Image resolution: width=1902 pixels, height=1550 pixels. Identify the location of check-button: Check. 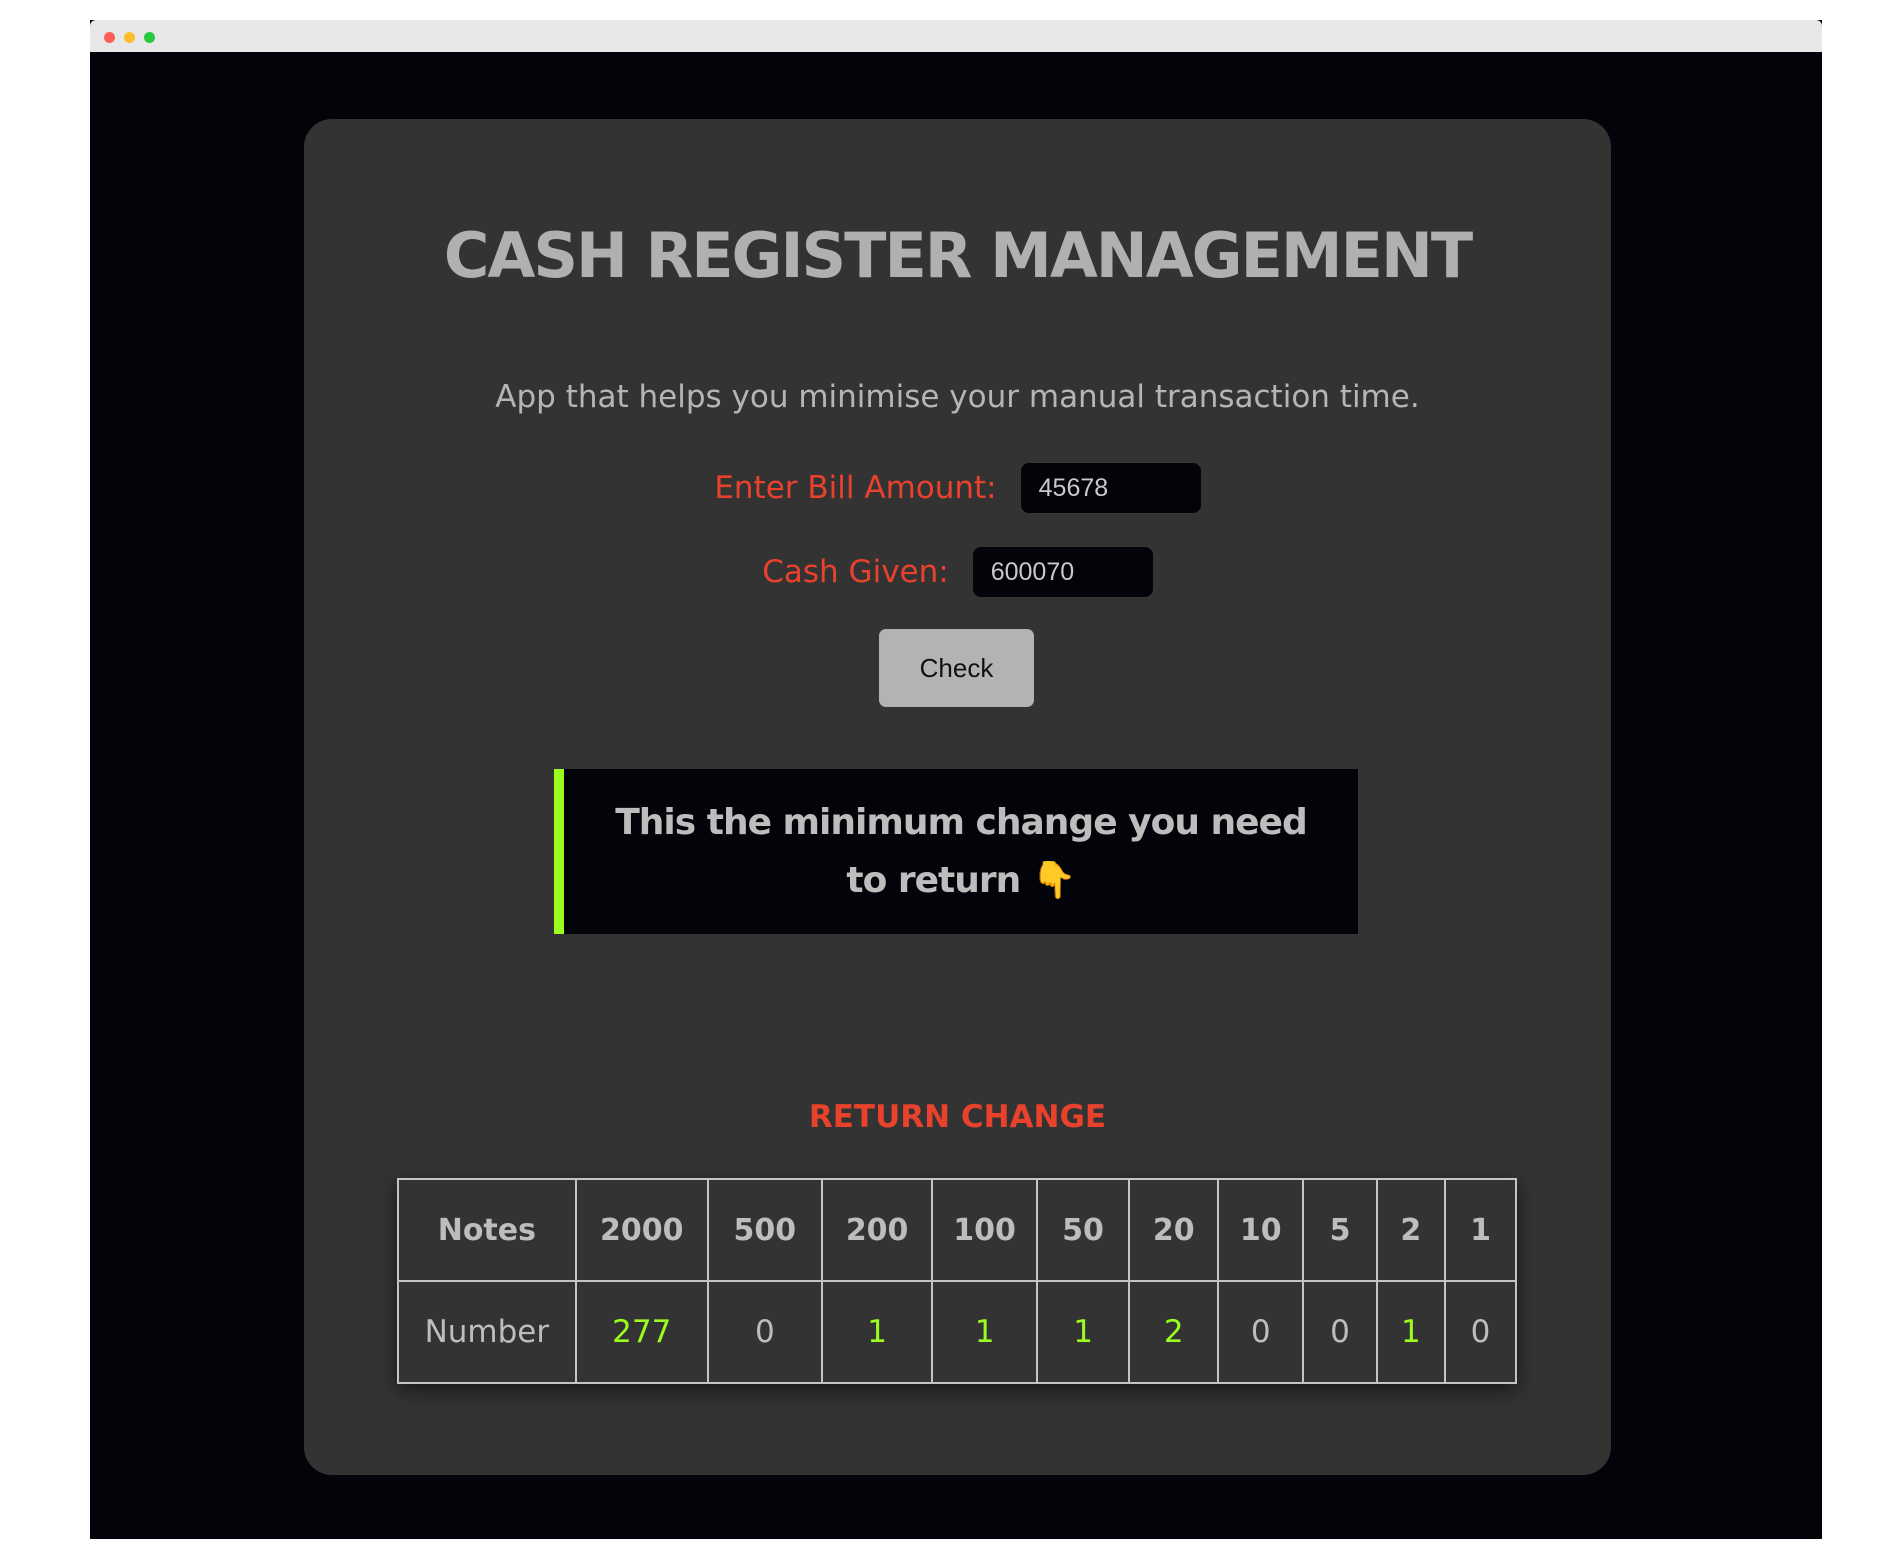
(956, 668).